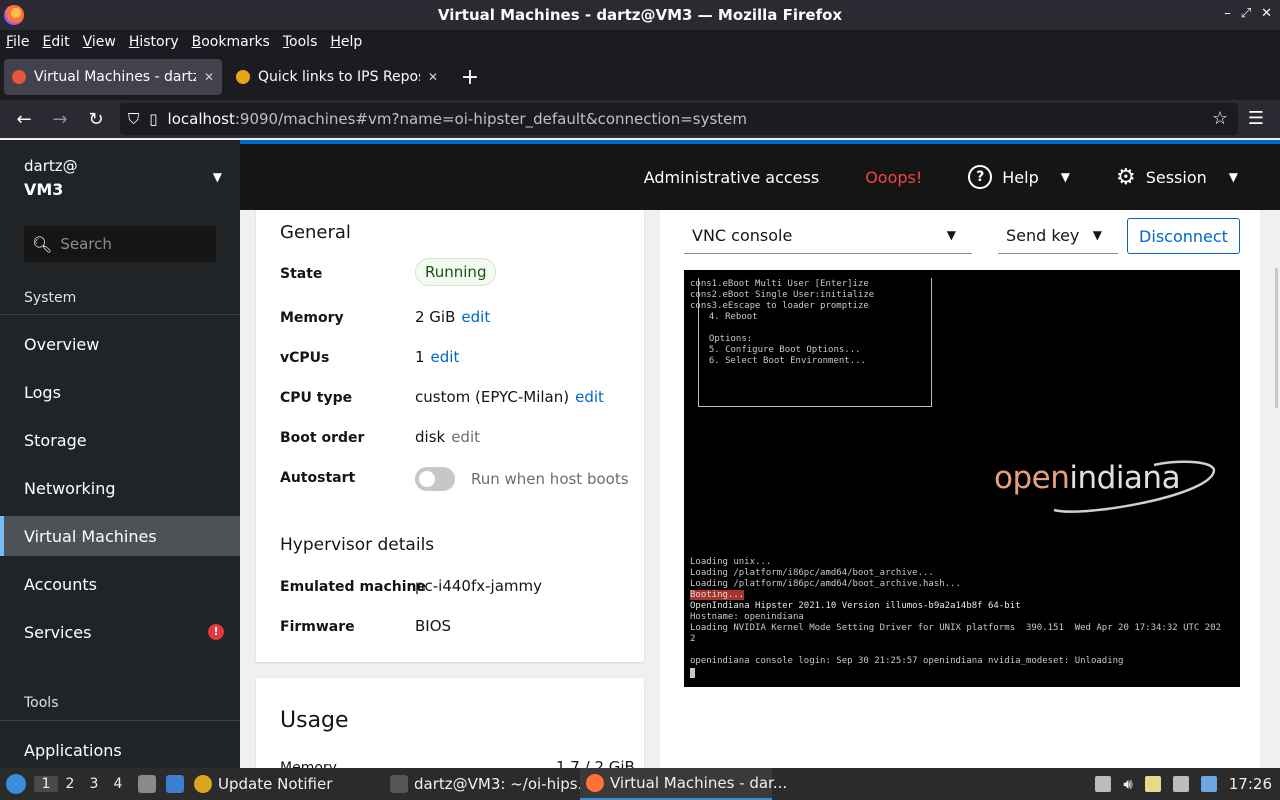  Describe the element at coordinates (1227, 13) in the screenshot. I see `minimize-button: –` at that location.